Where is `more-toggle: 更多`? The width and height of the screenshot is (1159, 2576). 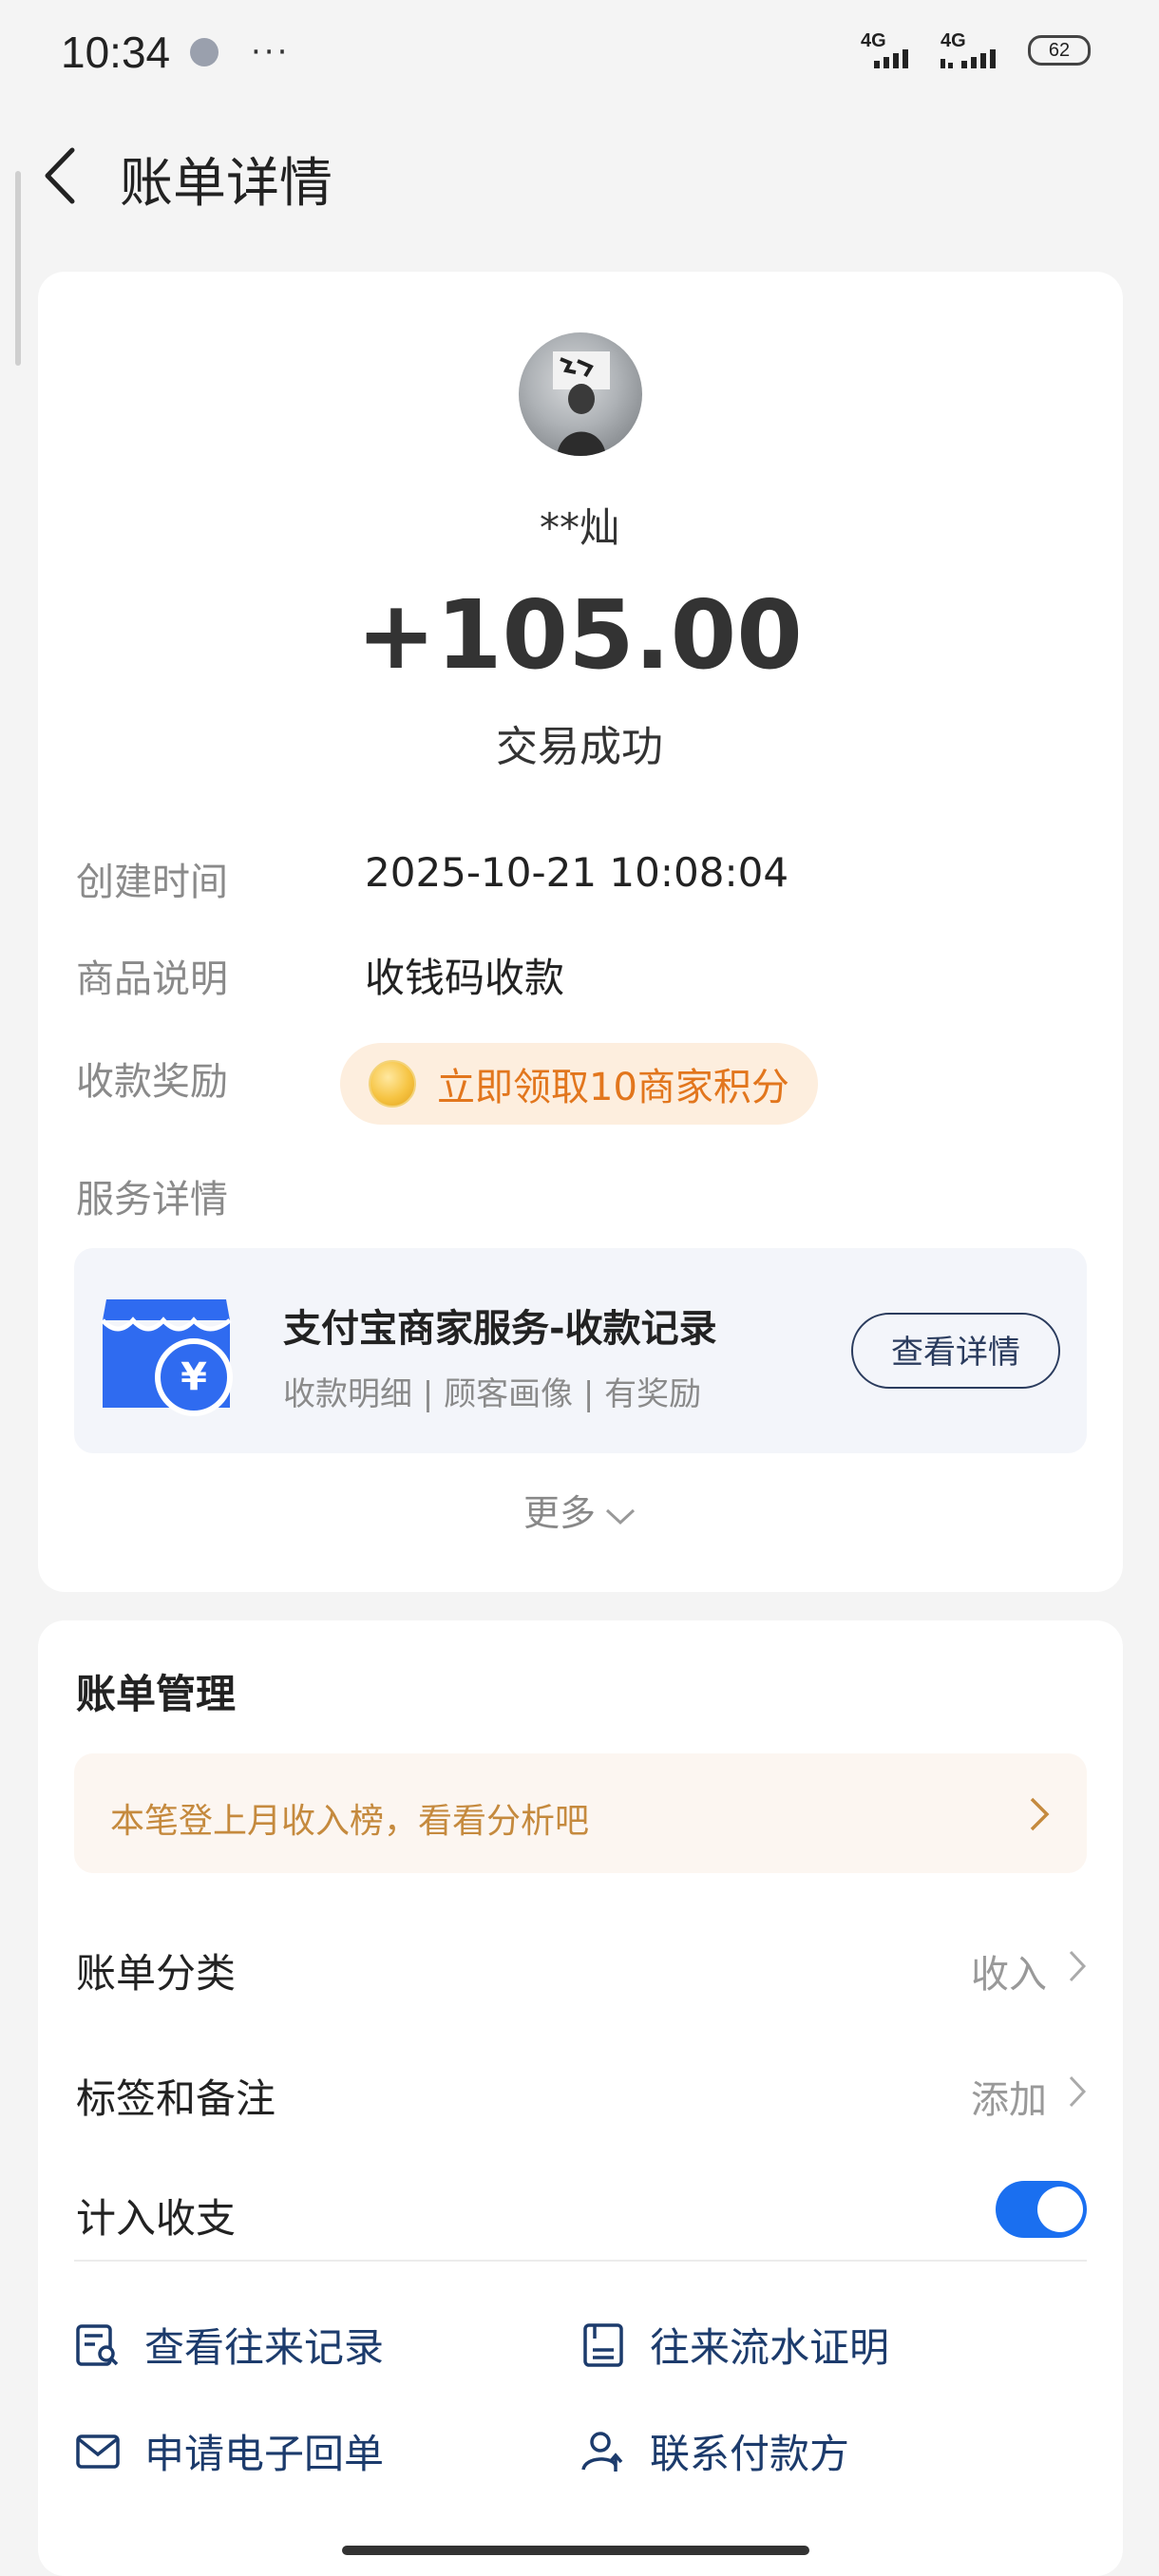 more-toggle: 更多 is located at coordinates (579, 1510).